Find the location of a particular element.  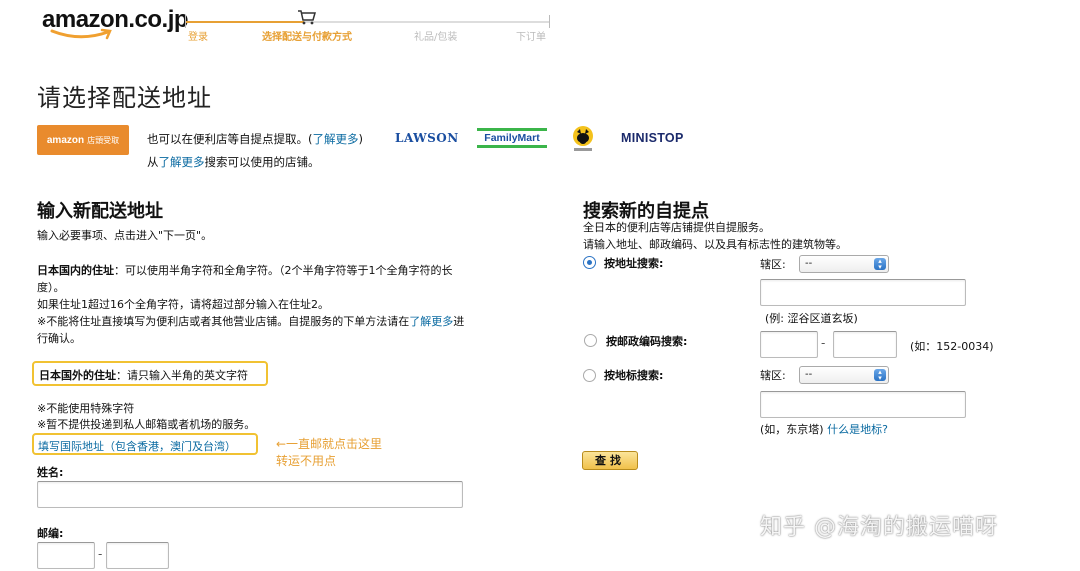

district-select-1: -- ▴ ▾ is located at coordinates (844, 264).